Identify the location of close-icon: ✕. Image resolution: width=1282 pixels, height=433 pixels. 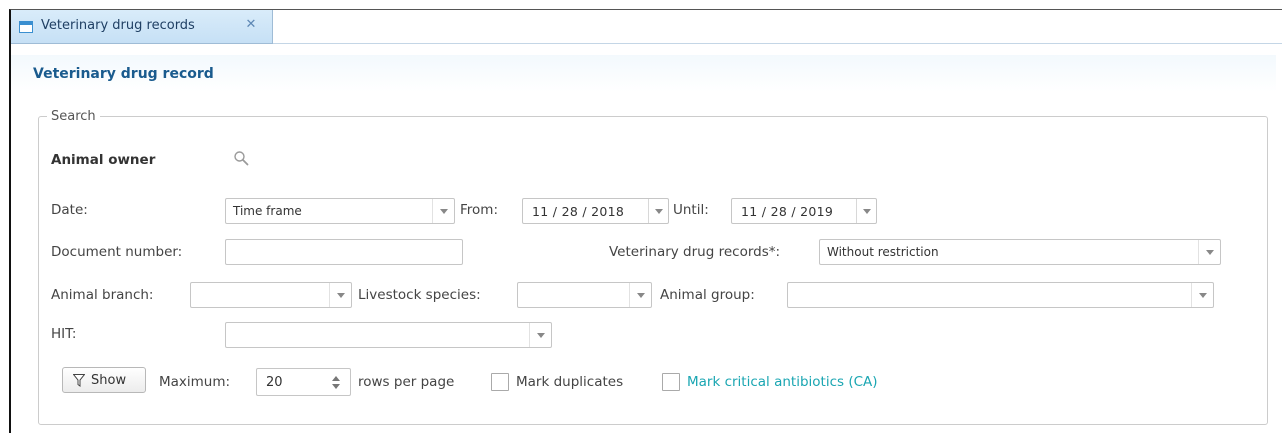
(251, 25).